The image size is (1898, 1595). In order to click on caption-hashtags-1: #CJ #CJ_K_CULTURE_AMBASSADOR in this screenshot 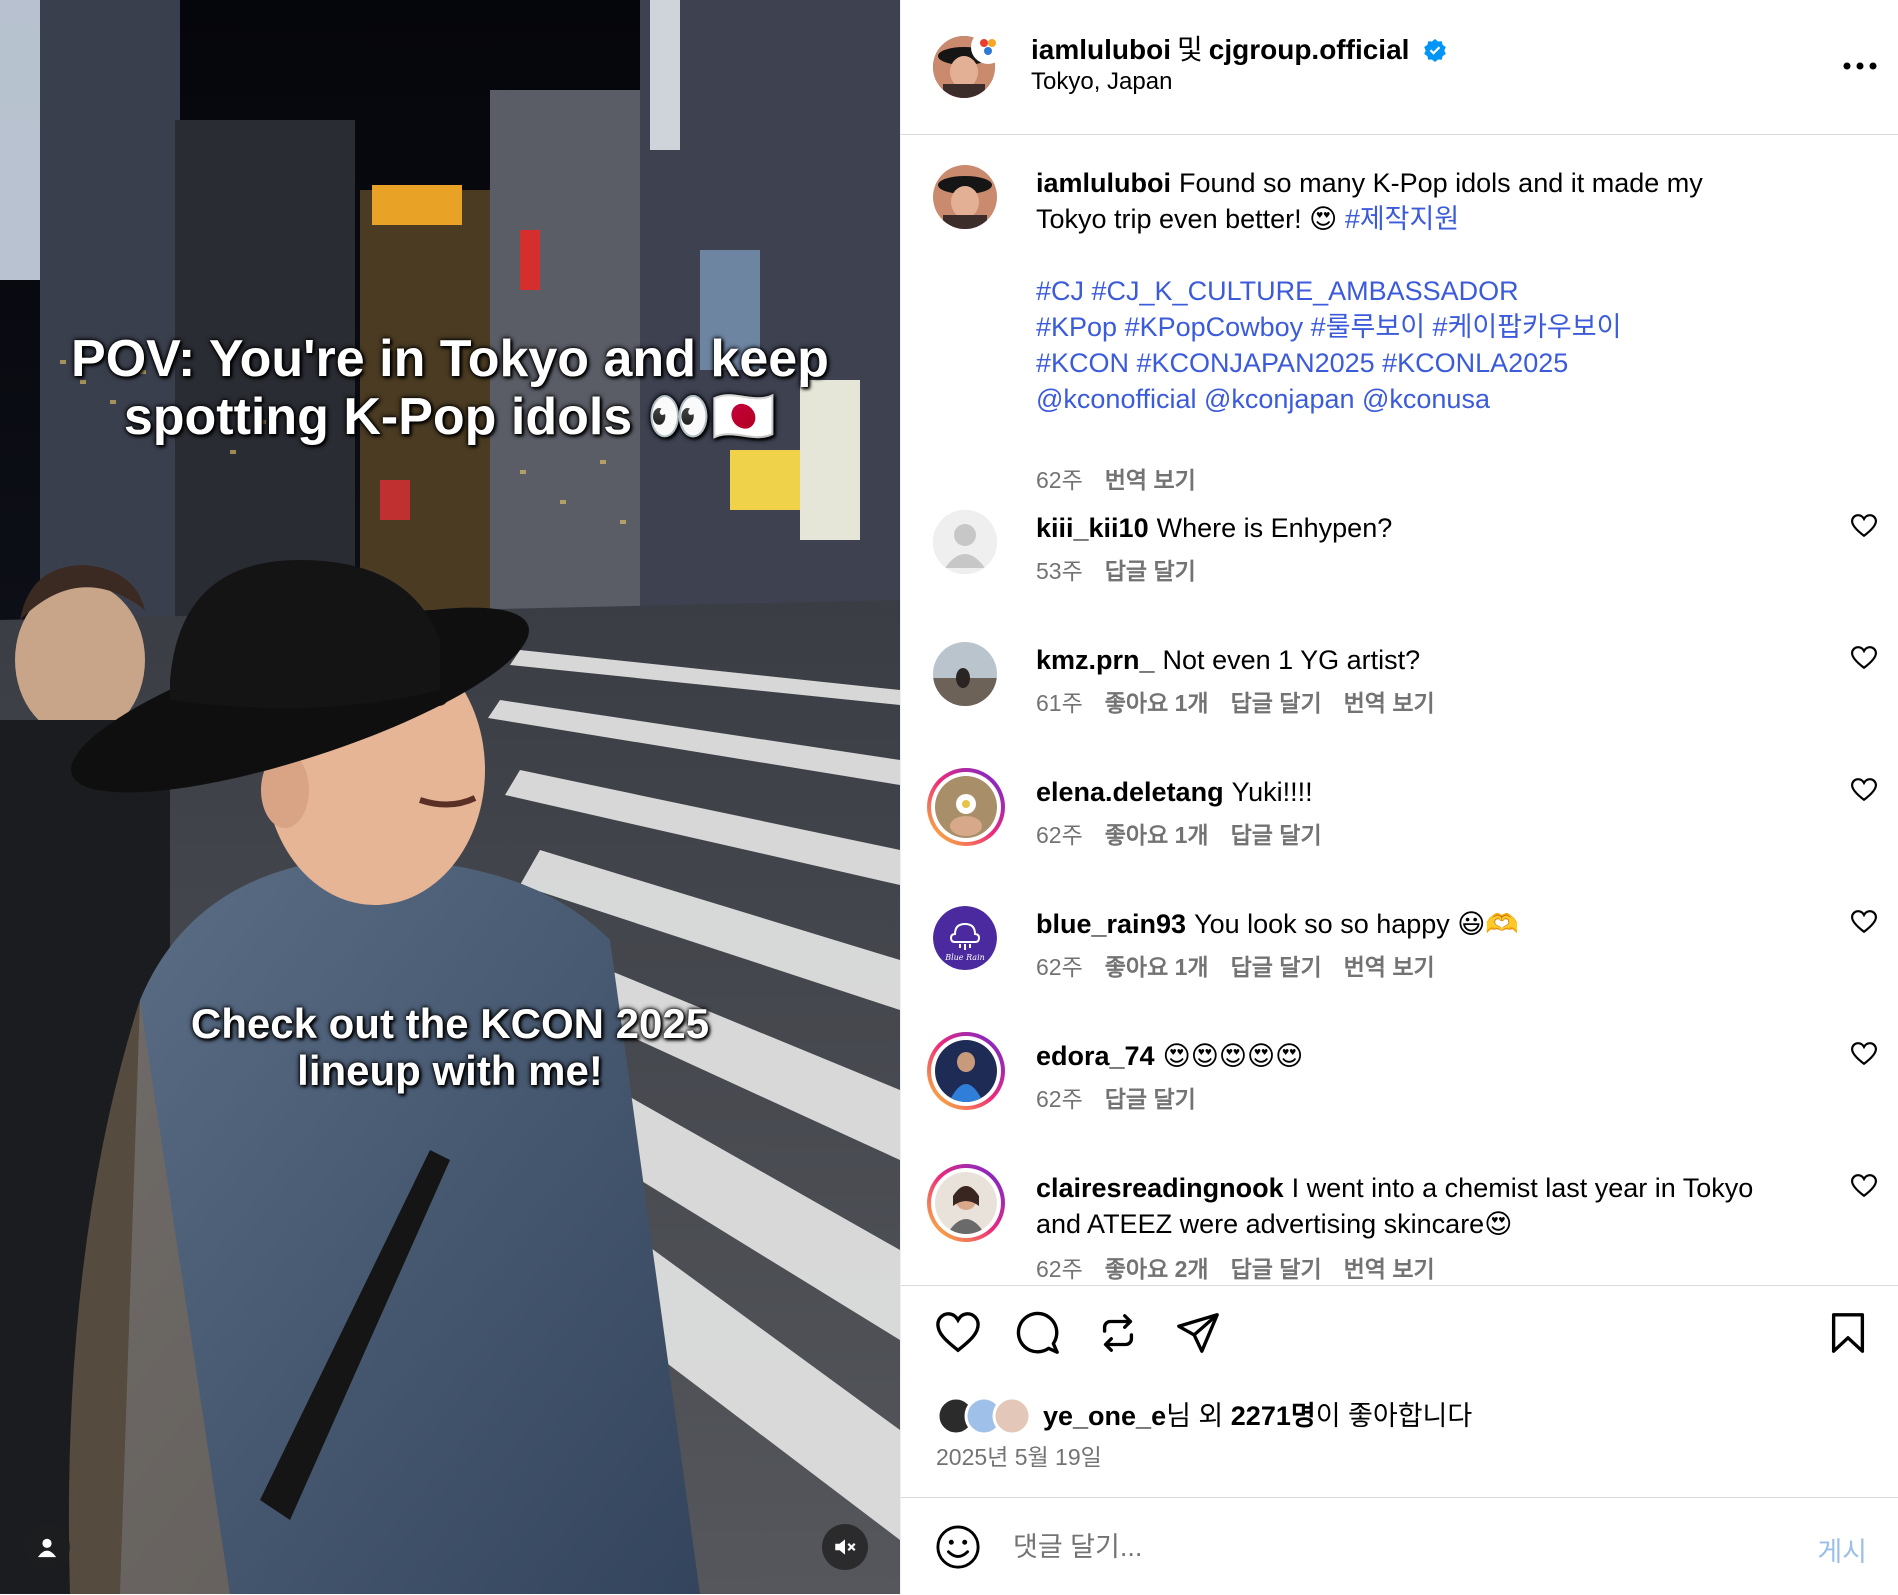, I will do `click(1401, 291)`.